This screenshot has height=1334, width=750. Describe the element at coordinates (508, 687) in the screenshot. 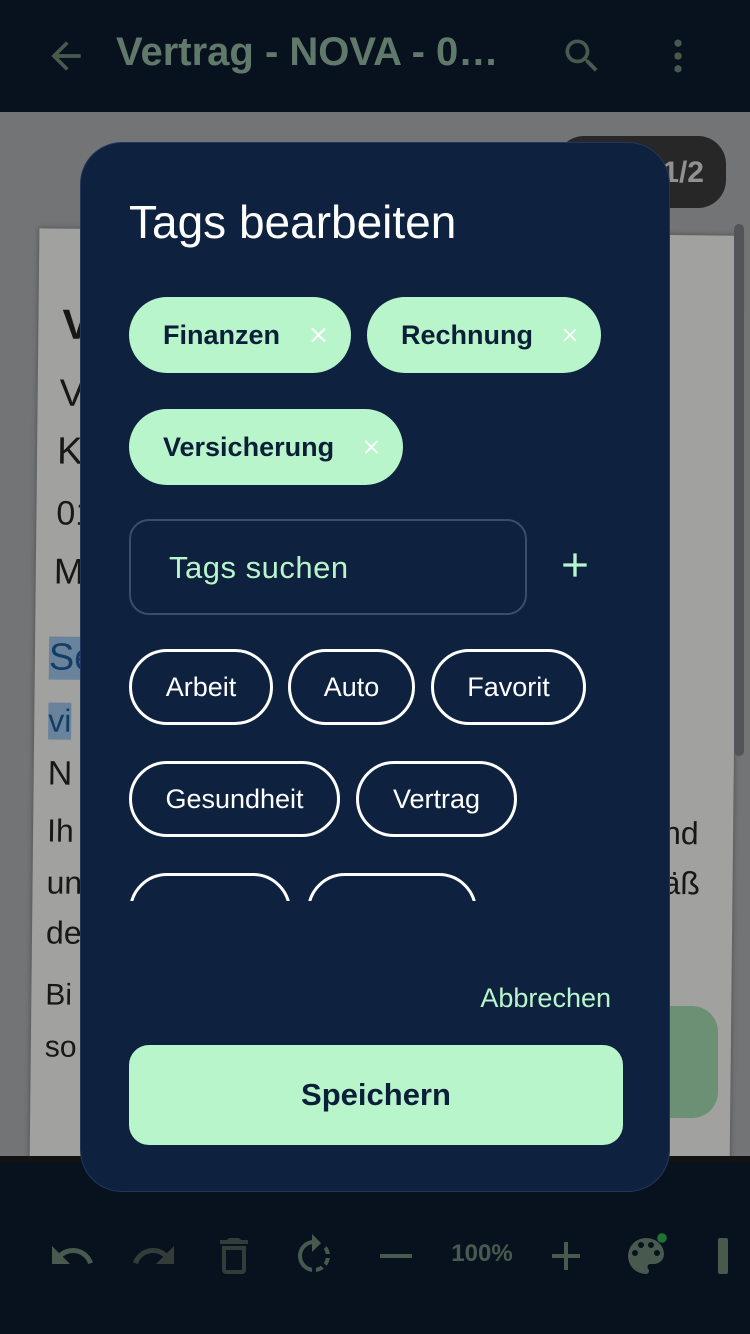

I see `tag-option-chip: Favorit` at that location.